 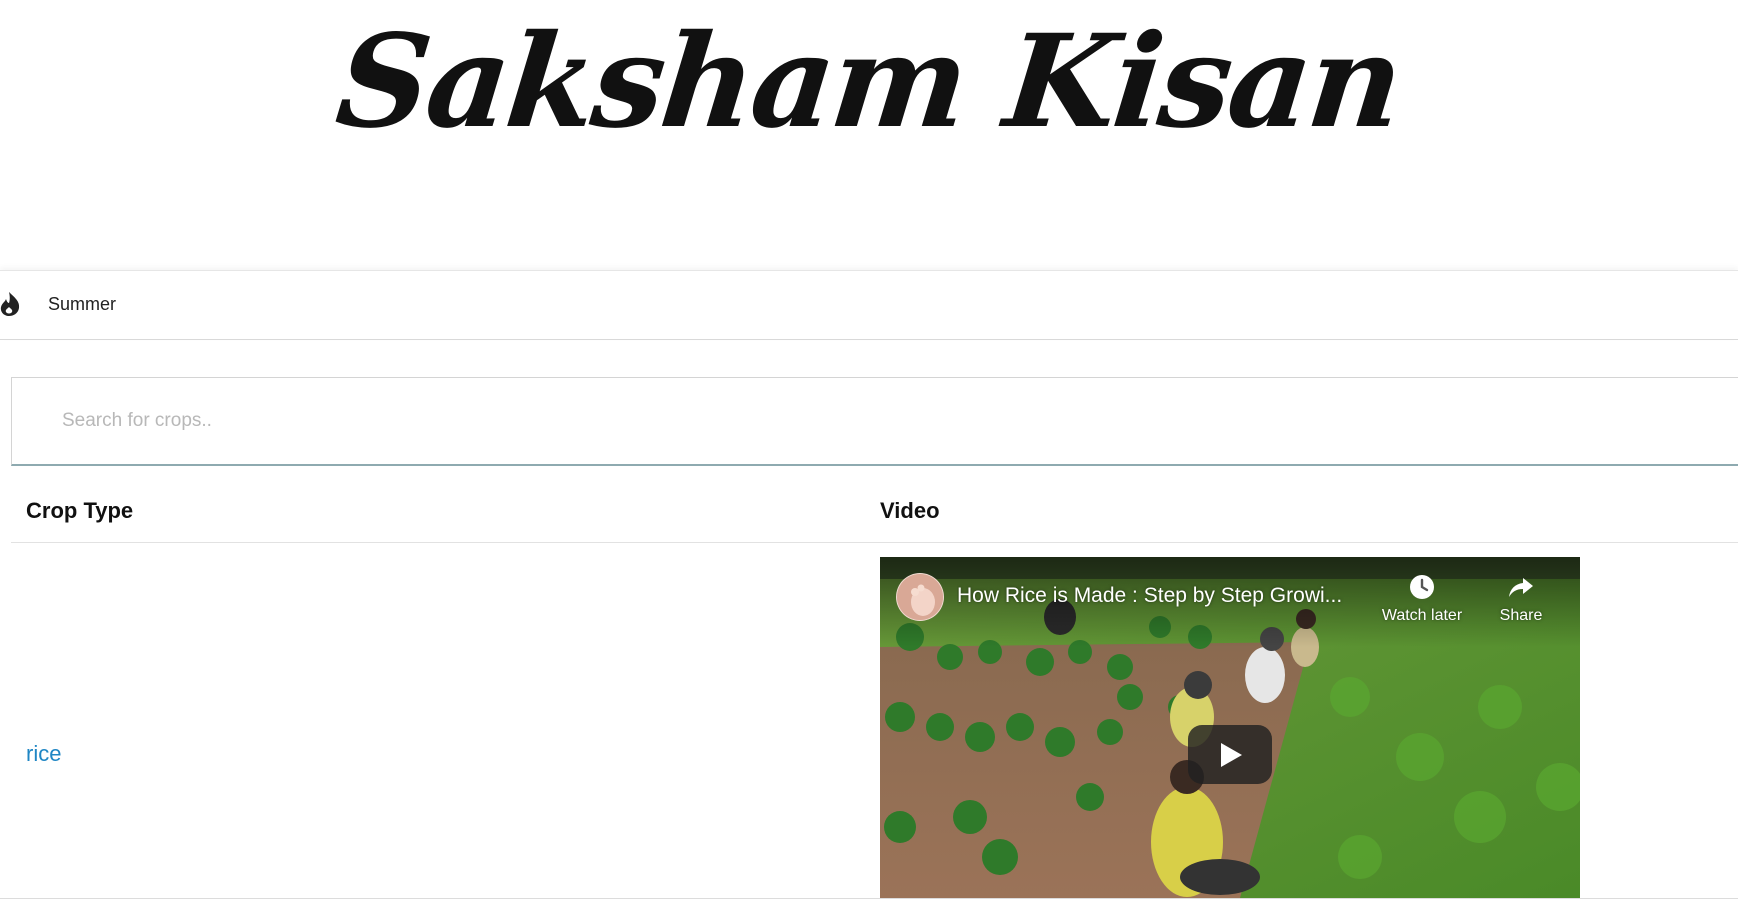 I want to click on divider, so click(x=869, y=898).